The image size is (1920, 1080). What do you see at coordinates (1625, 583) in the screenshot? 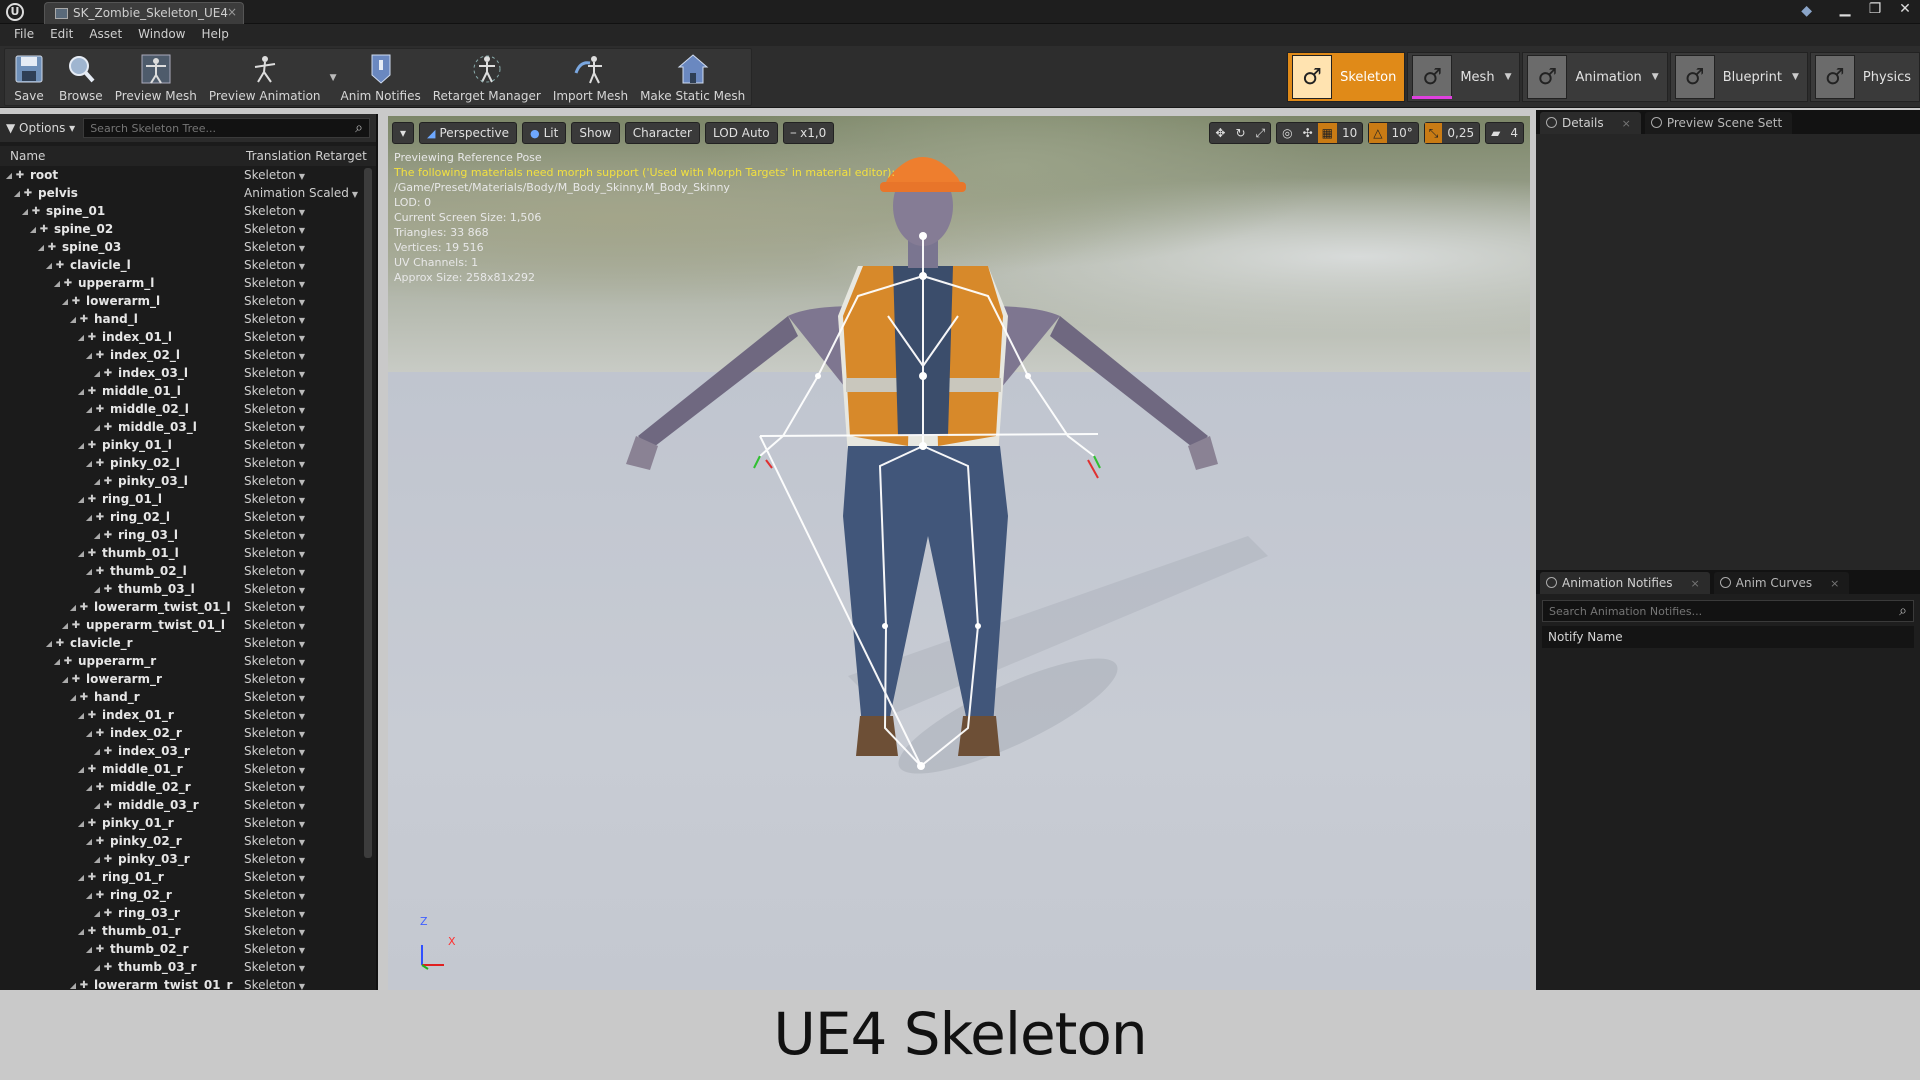
I see `tab-animation-notifies: Animation Notifies ×` at bounding box center [1625, 583].